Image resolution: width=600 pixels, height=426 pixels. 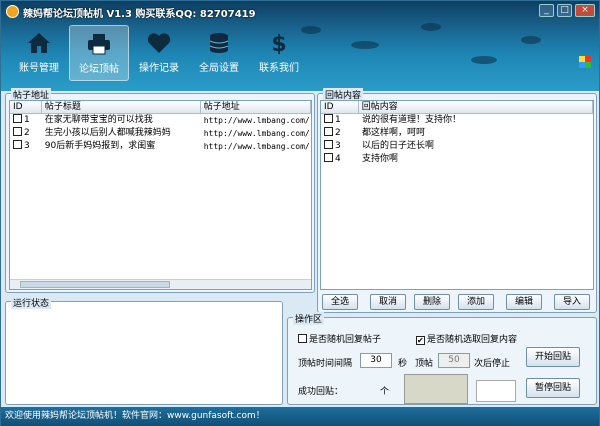 What do you see at coordinates (472, 340) in the screenshot?
I see `random-content-label: 是否随机选取回复内容` at bounding box center [472, 340].